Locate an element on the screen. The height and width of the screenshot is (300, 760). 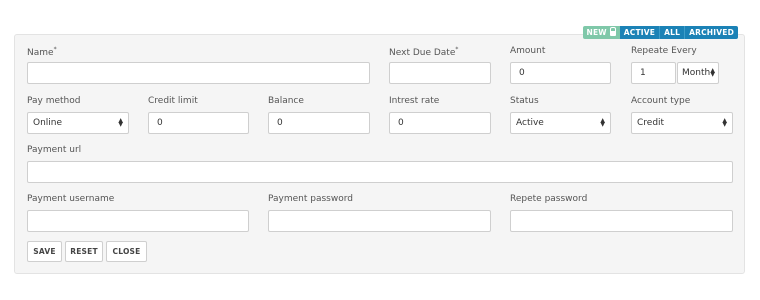
next-due-date-label: Next Due Date* is located at coordinates (423, 52).